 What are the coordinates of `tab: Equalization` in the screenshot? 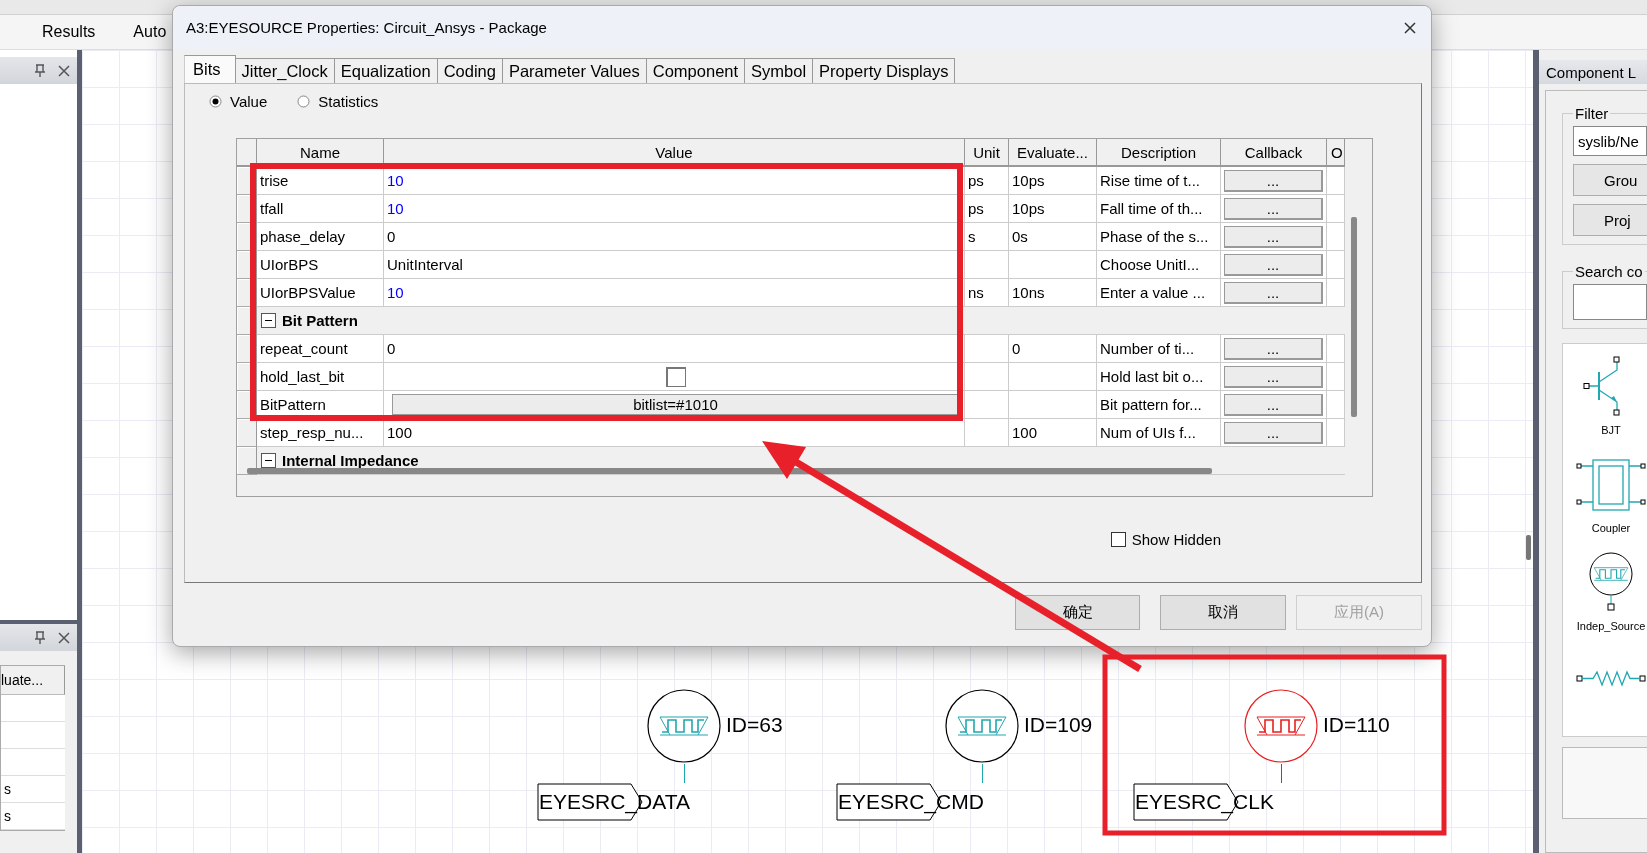 It's located at (386, 70).